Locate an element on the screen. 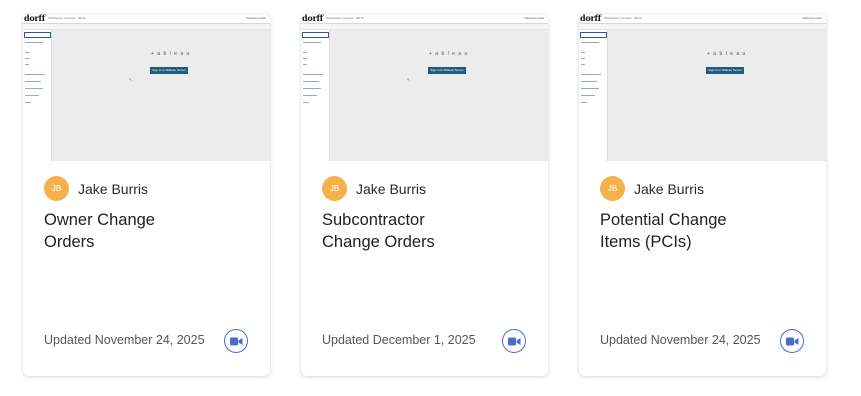 The width and height of the screenshot is (861, 396). card-title-line: Change Orders is located at coordinates (378, 242).